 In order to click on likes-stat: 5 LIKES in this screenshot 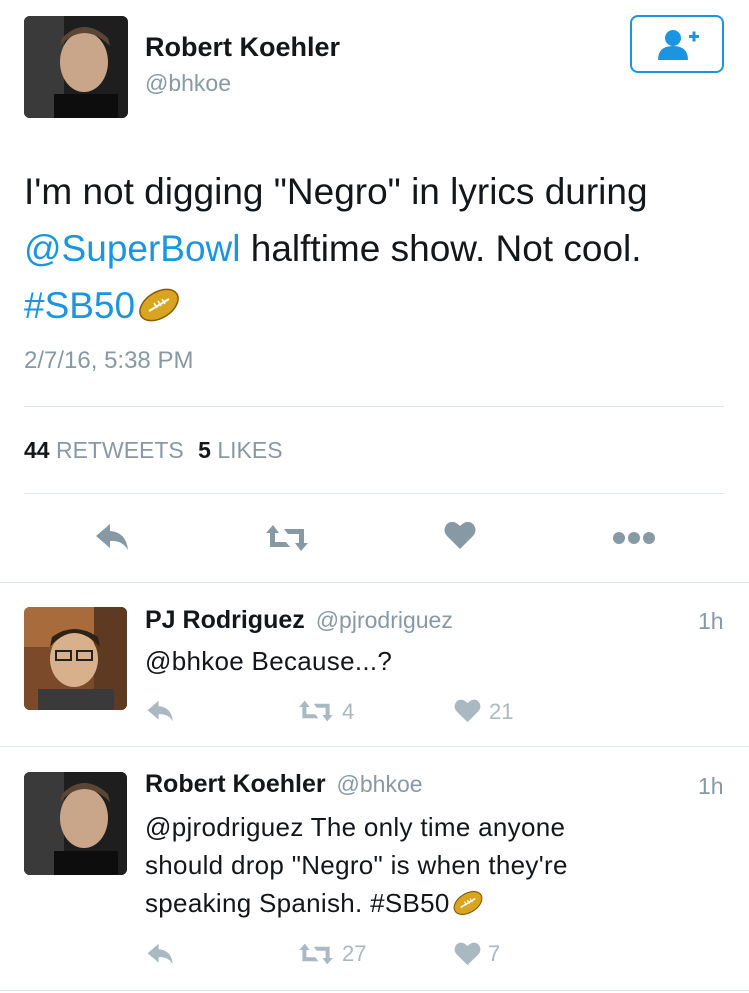, I will do `click(240, 450)`.